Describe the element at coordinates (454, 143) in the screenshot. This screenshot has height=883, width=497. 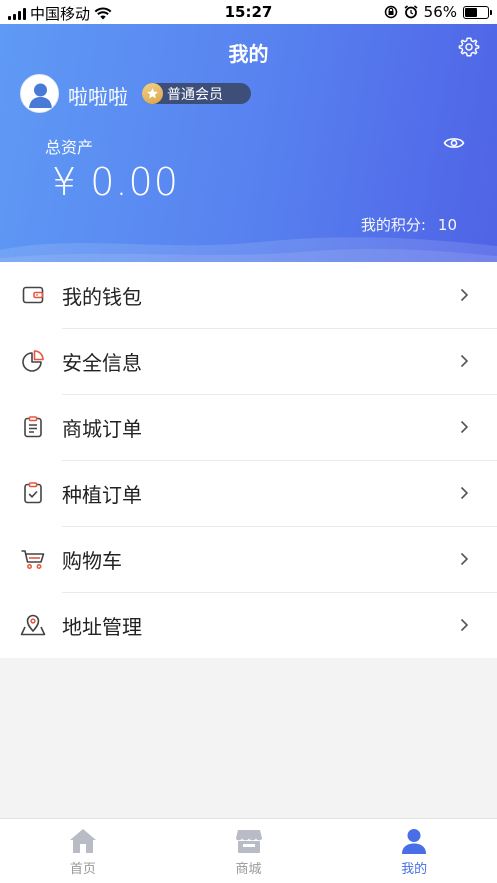
I see `eye-icon` at that location.